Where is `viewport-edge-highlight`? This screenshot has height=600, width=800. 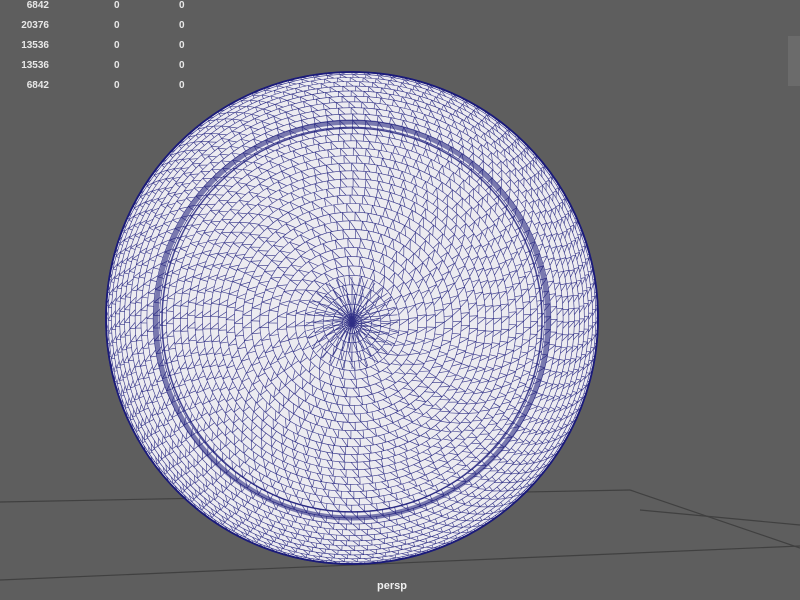 viewport-edge-highlight is located at coordinates (794, 61).